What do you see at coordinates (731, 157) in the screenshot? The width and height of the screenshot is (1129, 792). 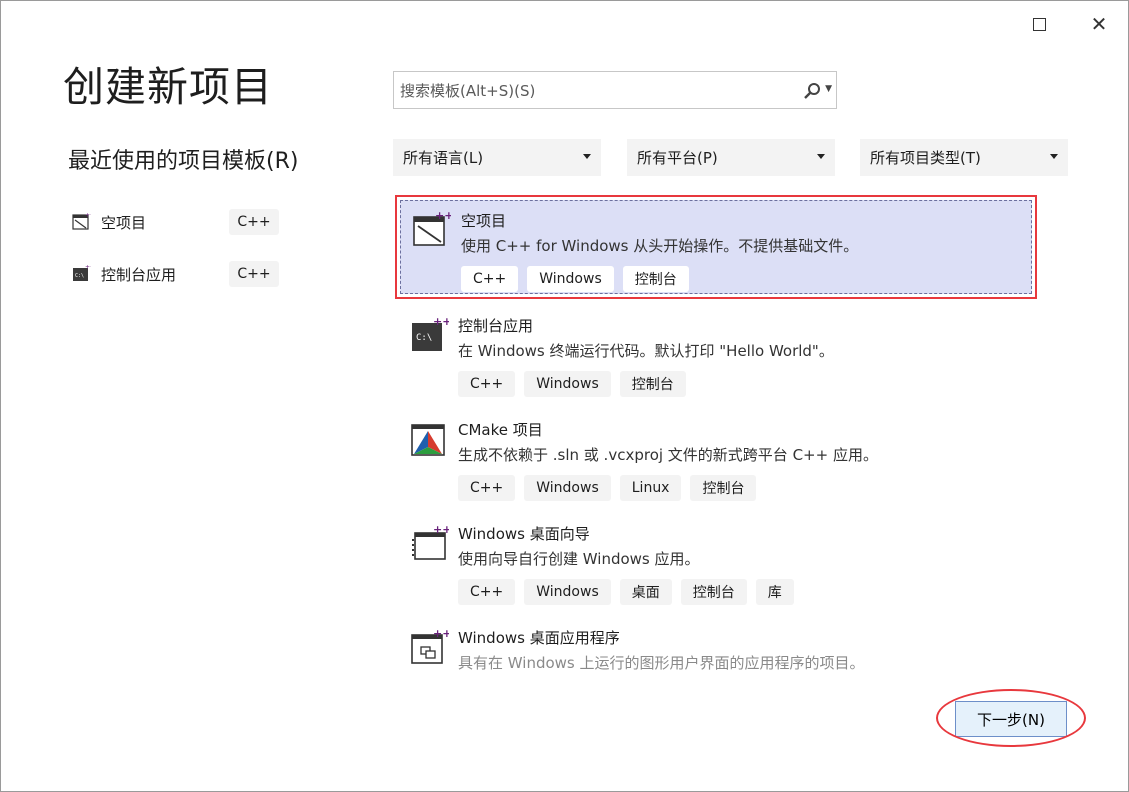 I see `platform-filter: 所有平台(P)` at bounding box center [731, 157].